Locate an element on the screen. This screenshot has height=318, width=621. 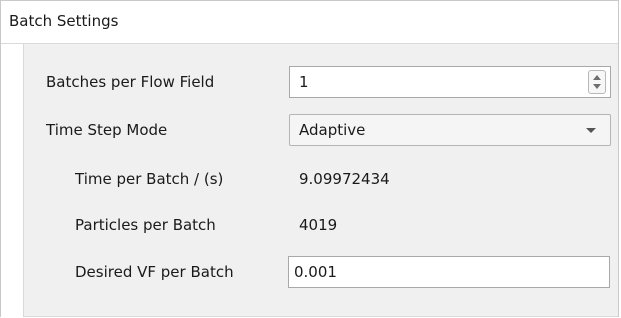
desired-vf-per-batch-value: 0.001 is located at coordinates (315, 272).